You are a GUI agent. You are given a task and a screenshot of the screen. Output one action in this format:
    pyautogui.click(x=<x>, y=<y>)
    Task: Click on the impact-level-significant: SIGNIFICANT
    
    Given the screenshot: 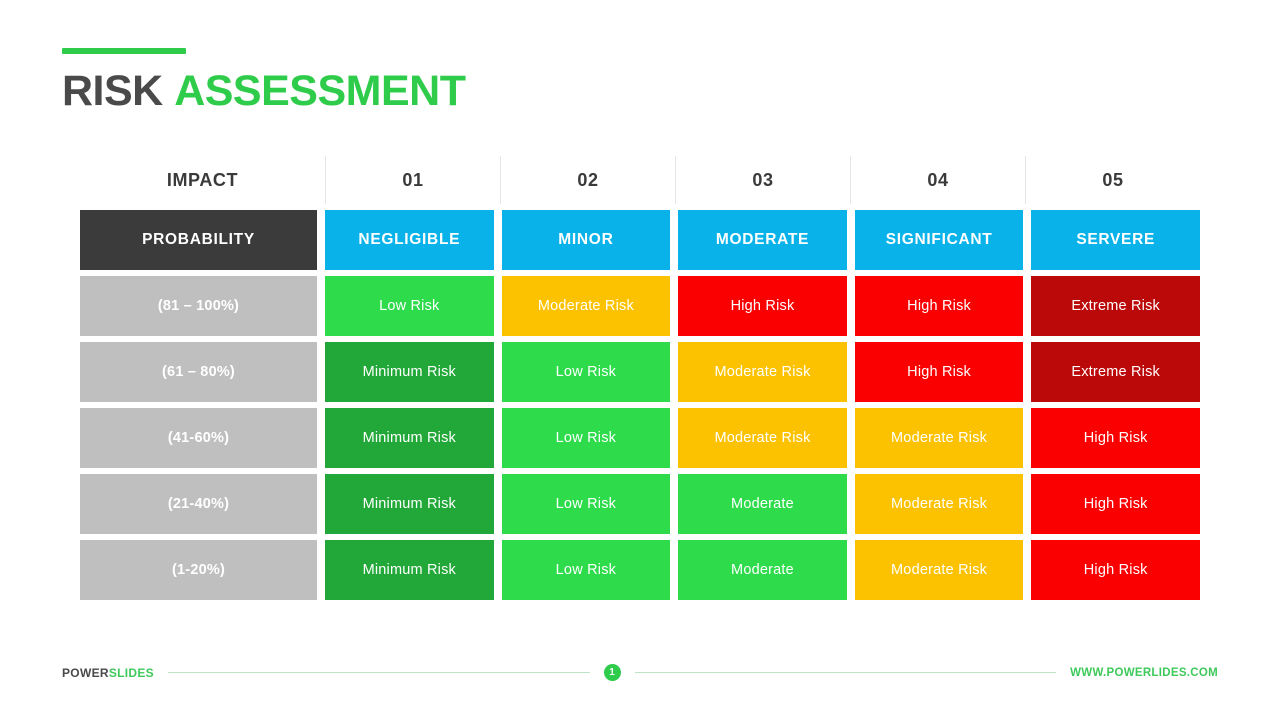 What is the action you would take?
    pyautogui.click(x=939, y=240)
    